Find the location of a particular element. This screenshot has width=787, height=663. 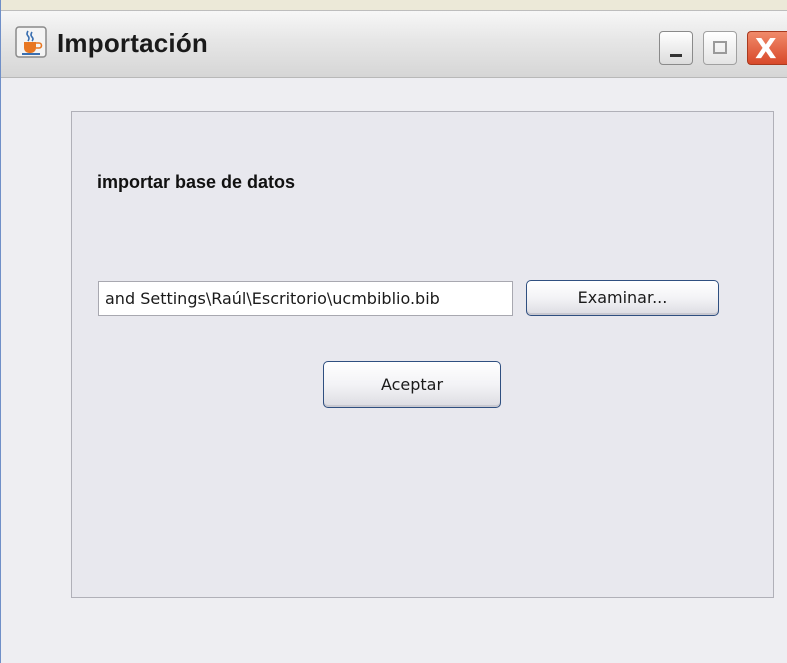

import-heading: importar base de datos is located at coordinates (196, 182).